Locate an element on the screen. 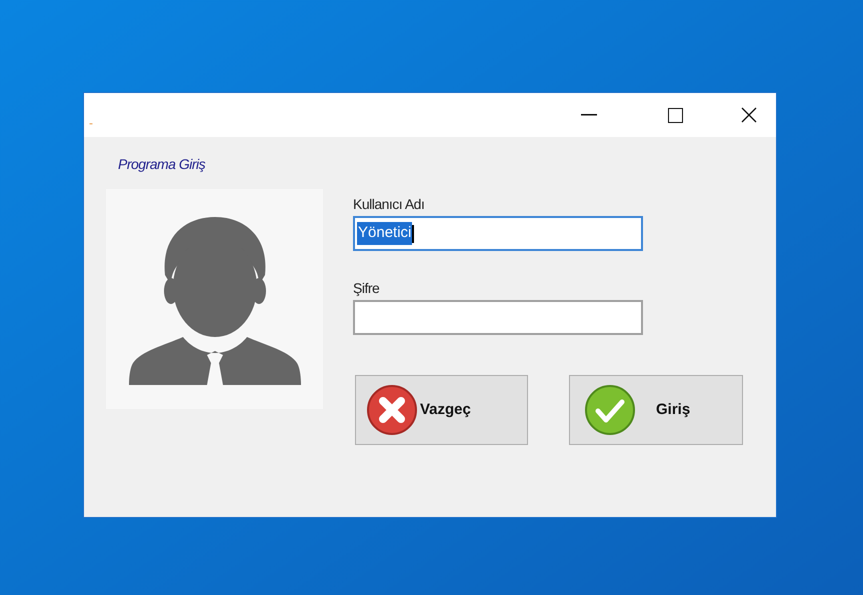 This screenshot has width=863, height=595. field-value: Yönetici is located at coordinates (384, 233).